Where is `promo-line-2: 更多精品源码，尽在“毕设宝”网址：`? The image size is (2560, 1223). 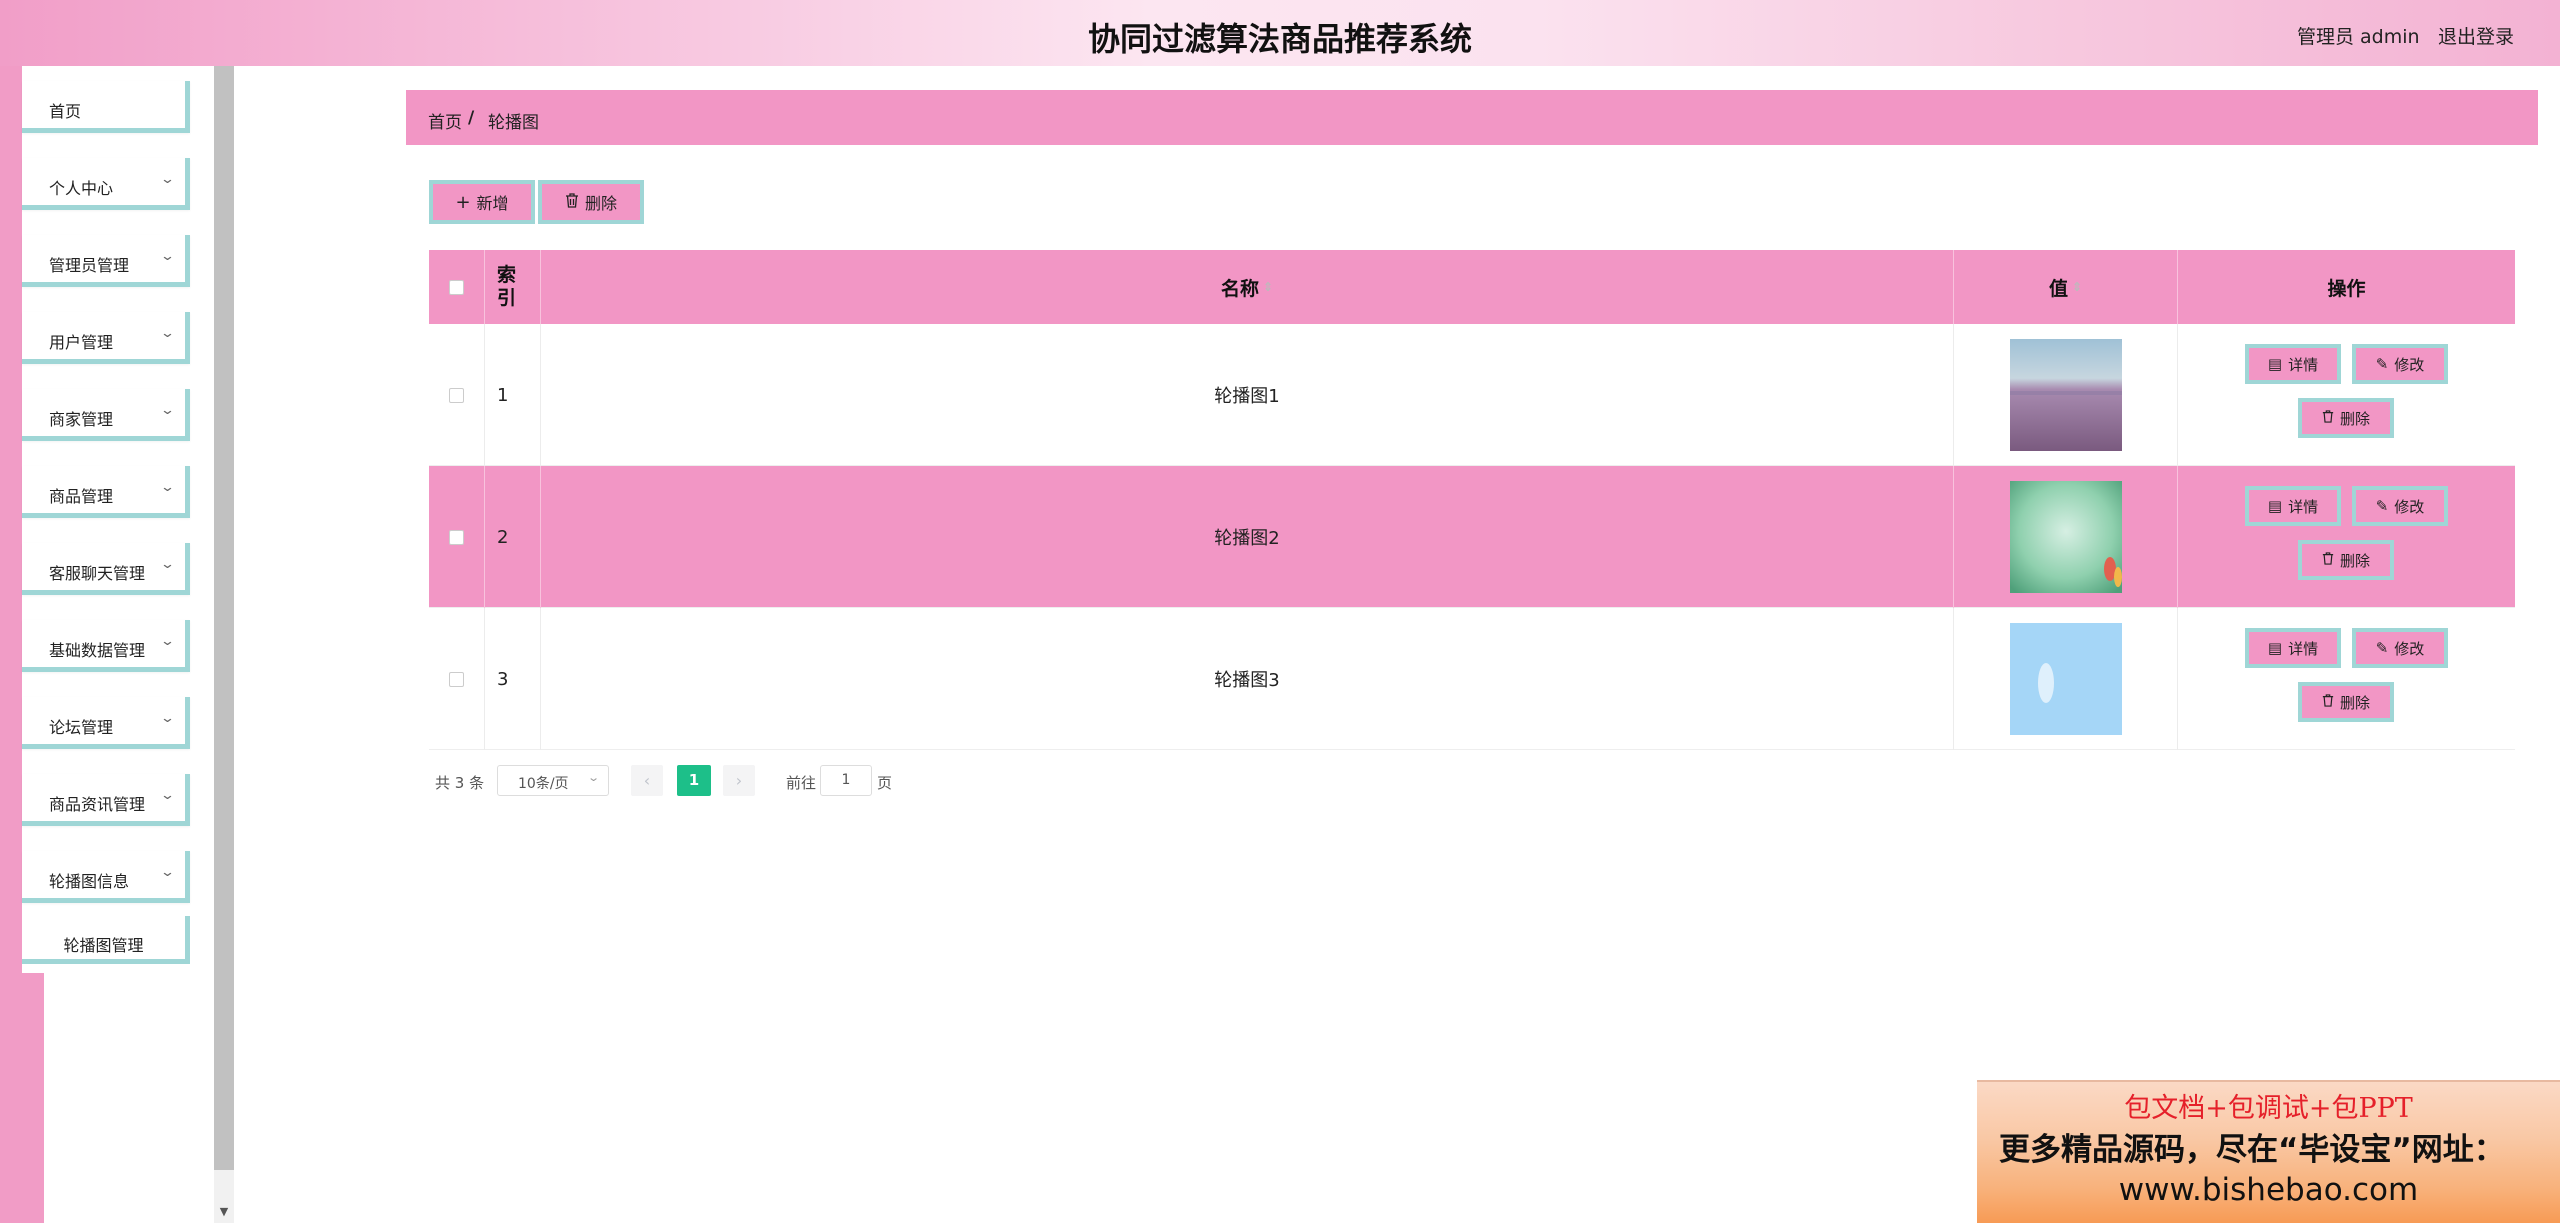 promo-line-2: 更多精品源码，尽在“毕设宝”网址： is located at coordinates (2252, 1150).